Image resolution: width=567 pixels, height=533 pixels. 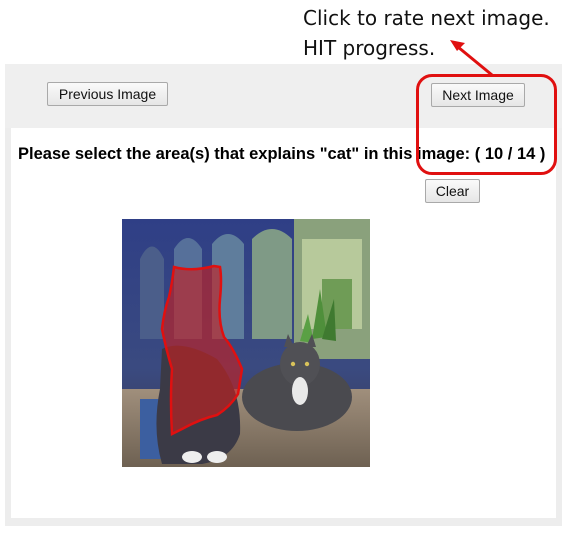 I want to click on progress-annotation: HIT progress., so click(x=369, y=48).